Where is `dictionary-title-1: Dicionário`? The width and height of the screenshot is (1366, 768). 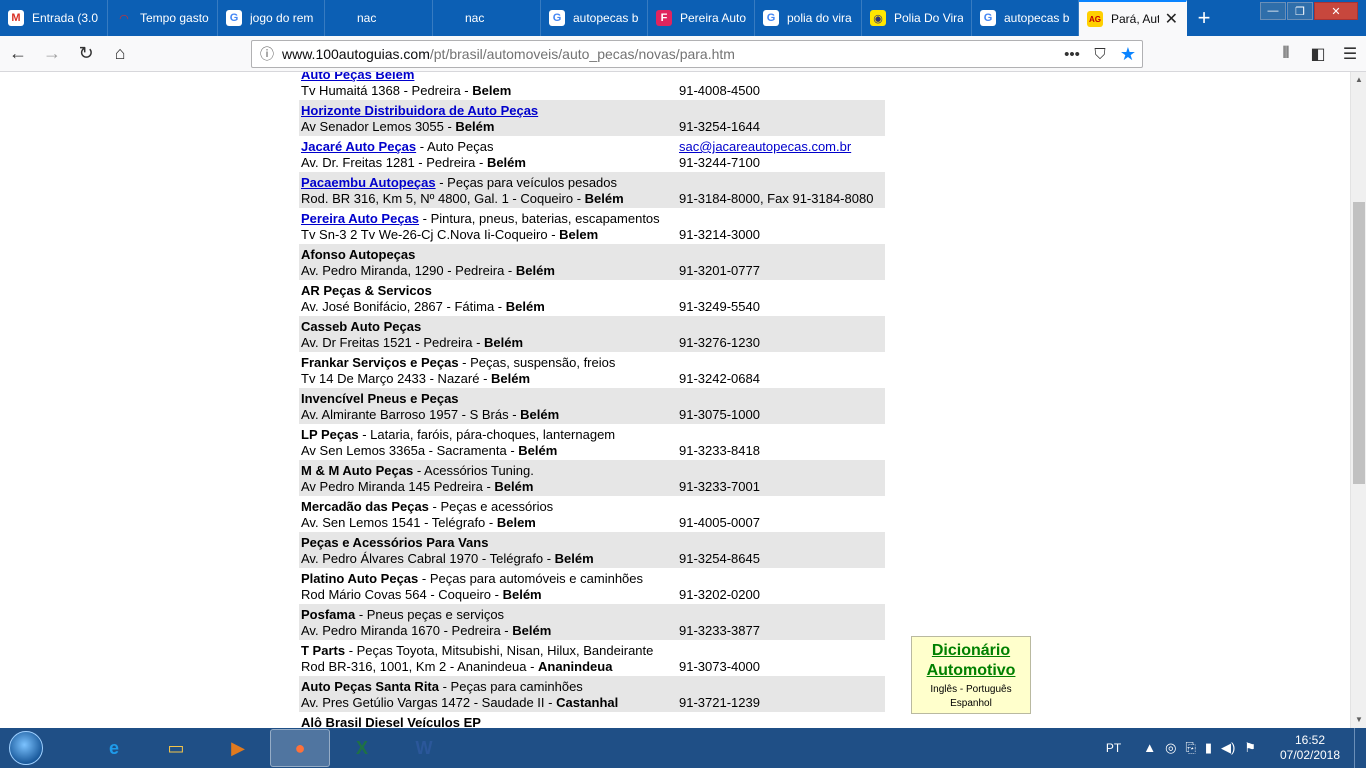 dictionary-title-1: Dicionário is located at coordinates (971, 651).